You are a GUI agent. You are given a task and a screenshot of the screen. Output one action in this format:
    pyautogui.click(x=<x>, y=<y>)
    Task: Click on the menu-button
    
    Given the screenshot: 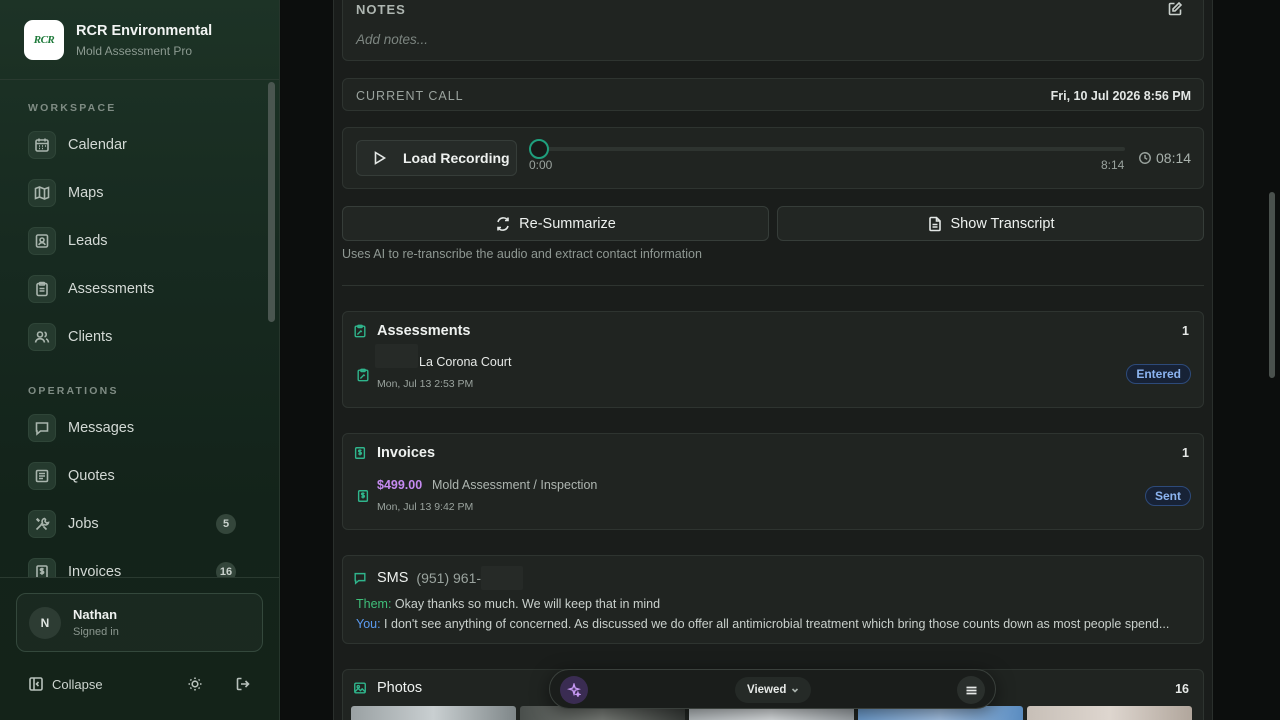 What is the action you would take?
    pyautogui.click(x=971, y=690)
    